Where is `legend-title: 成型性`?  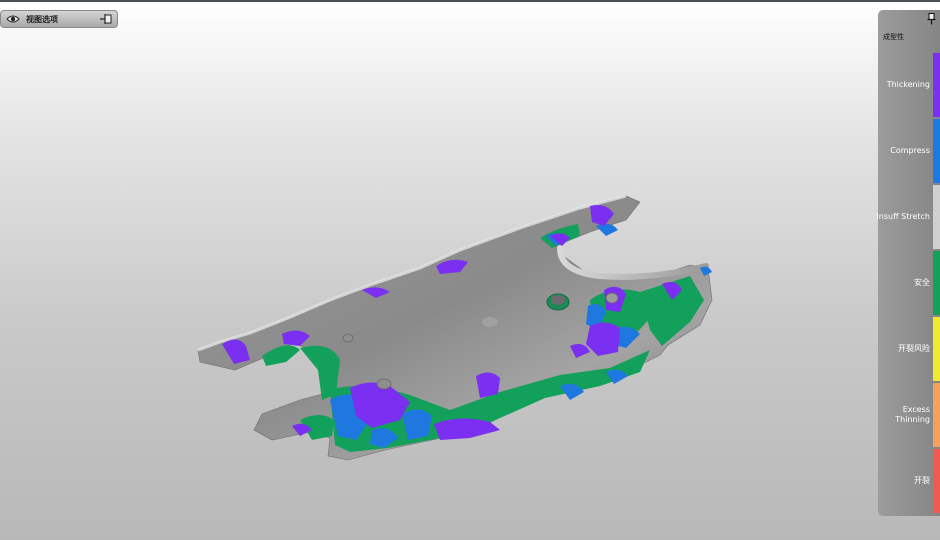 legend-title: 成型性 is located at coordinates (893, 37).